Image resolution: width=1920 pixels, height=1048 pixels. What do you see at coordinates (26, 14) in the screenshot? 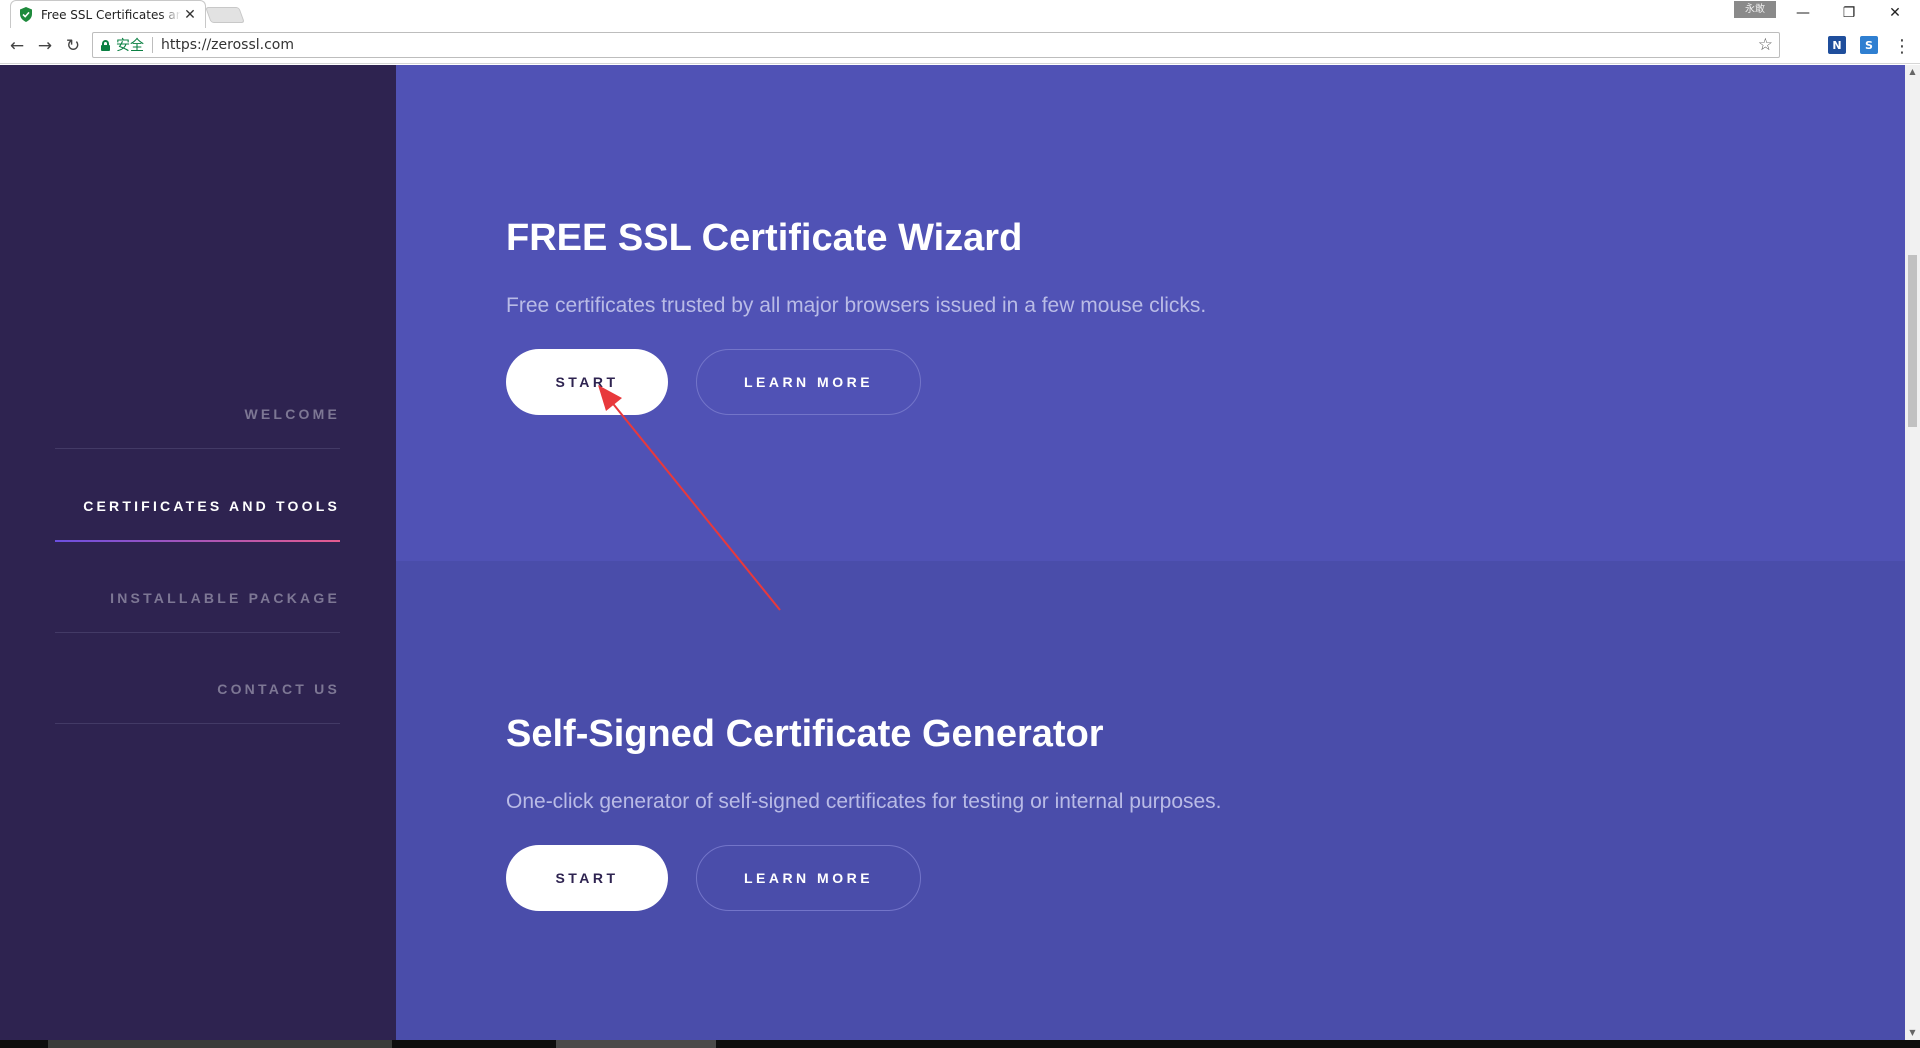
I see `shield-icon` at bounding box center [26, 14].